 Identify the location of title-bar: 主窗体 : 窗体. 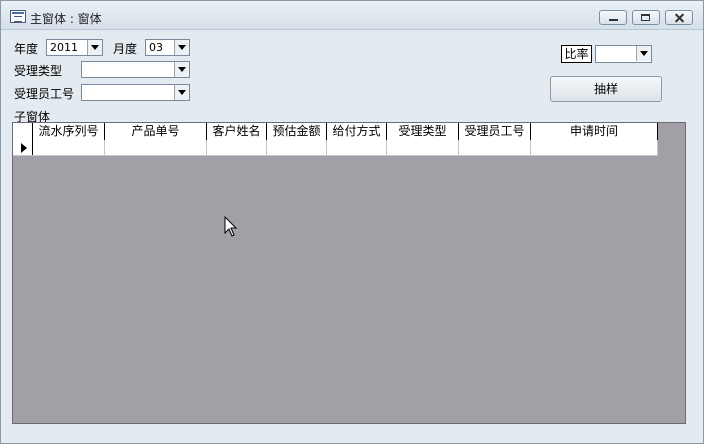
(352, 15).